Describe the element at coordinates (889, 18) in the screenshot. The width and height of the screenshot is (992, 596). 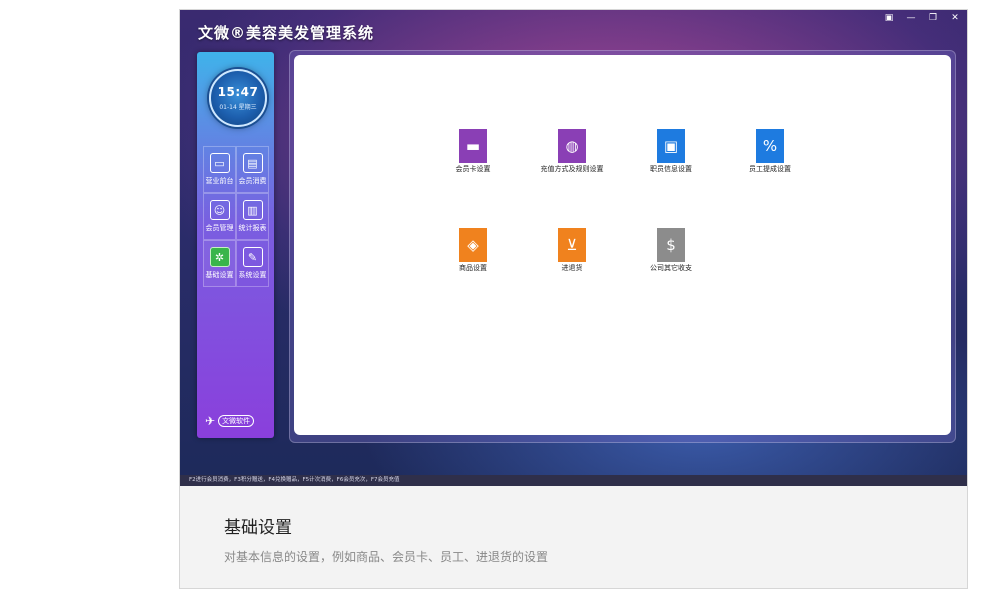
I see `restore-icon: ▣` at that location.